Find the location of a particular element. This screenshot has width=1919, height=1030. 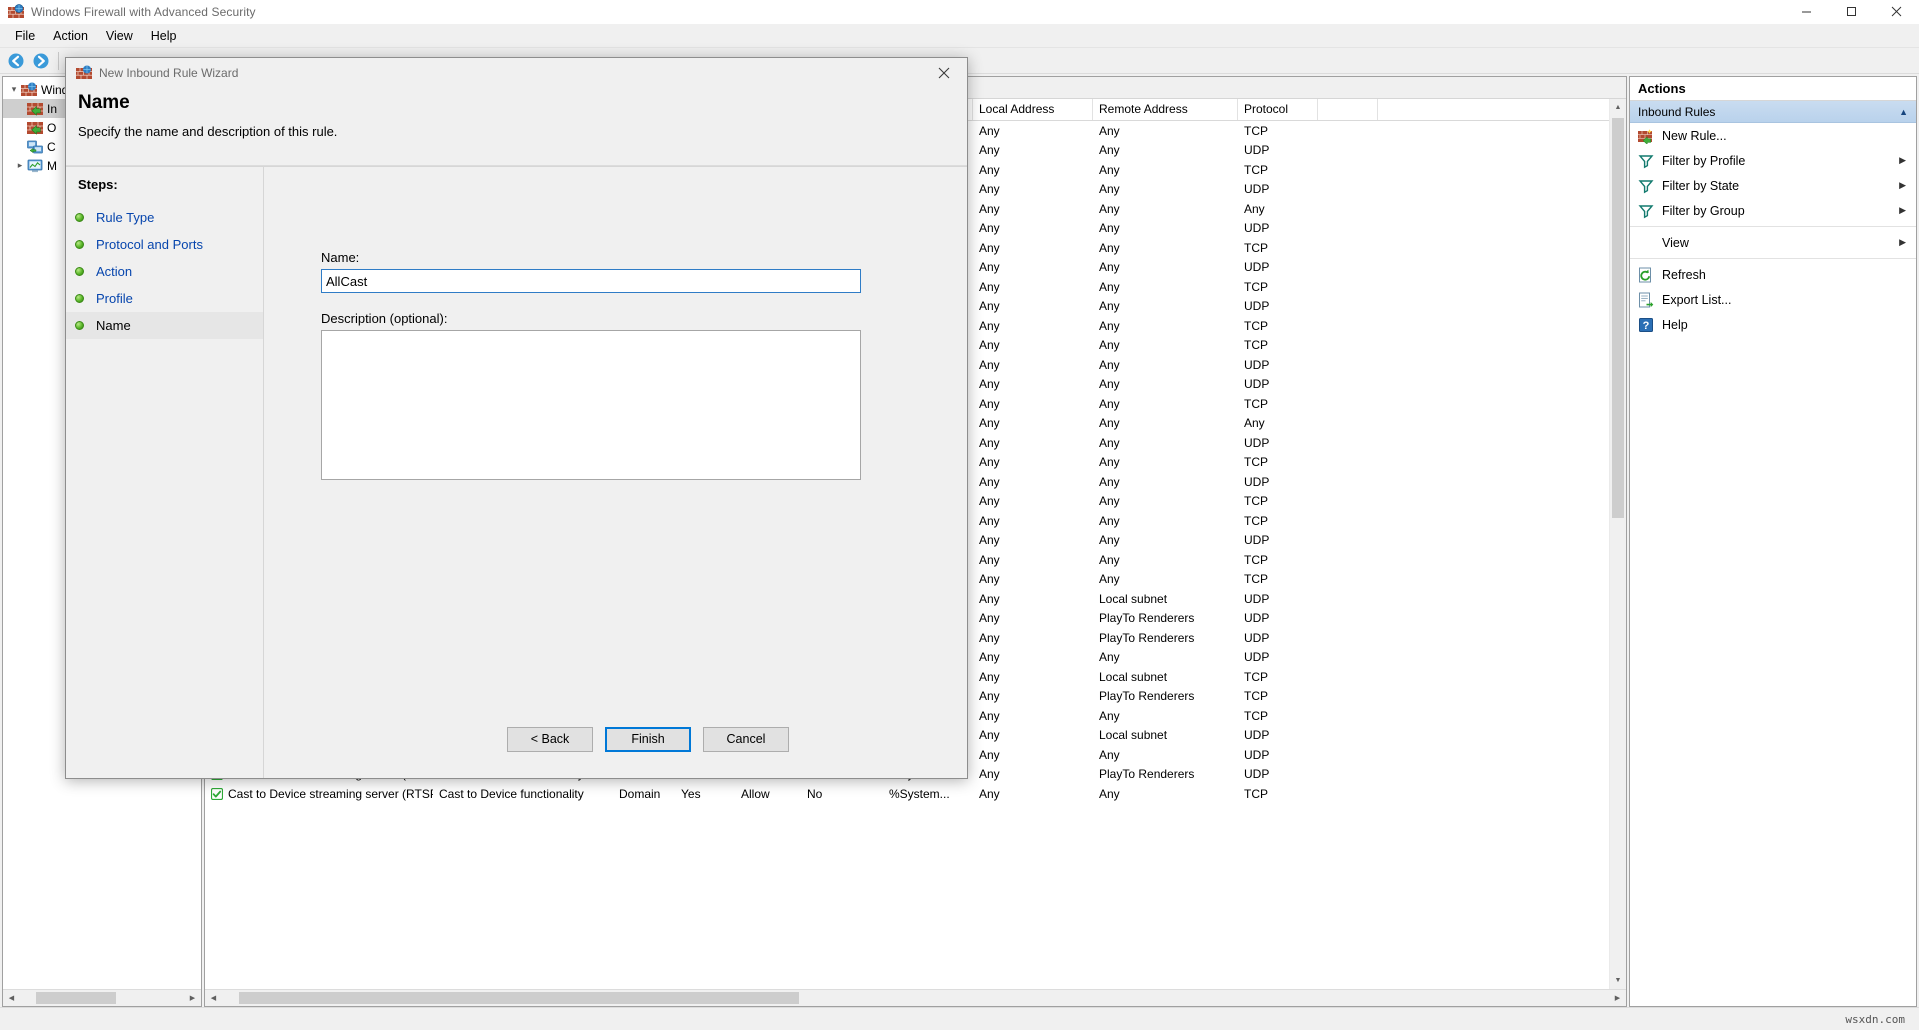

wizard-step-protocol-and-ports: Protocol and Ports is located at coordinates (164, 244).